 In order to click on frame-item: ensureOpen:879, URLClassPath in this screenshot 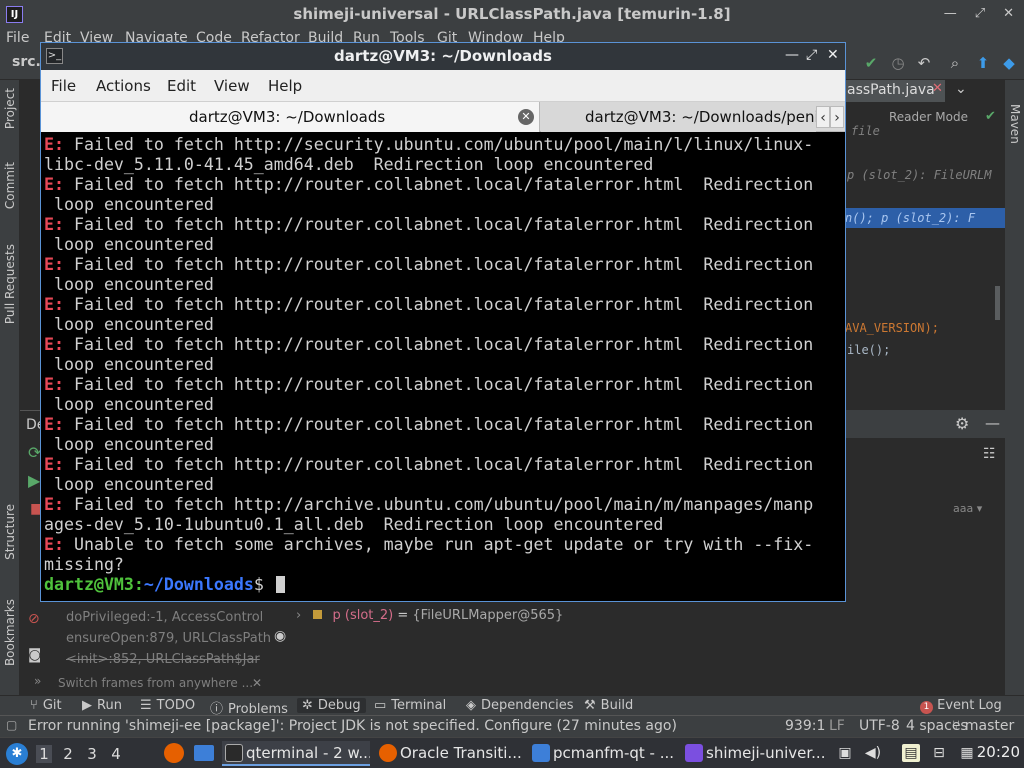, I will do `click(168, 638)`.